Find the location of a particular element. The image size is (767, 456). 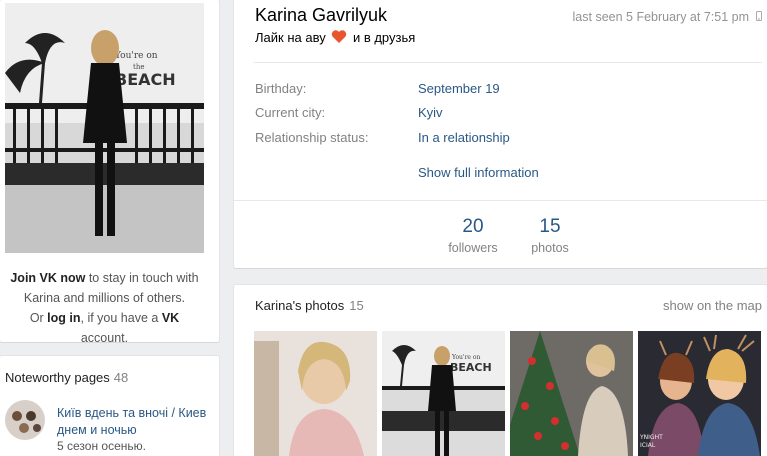

photo-thumbnail: You're on BEACH is located at coordinates (443, 393).